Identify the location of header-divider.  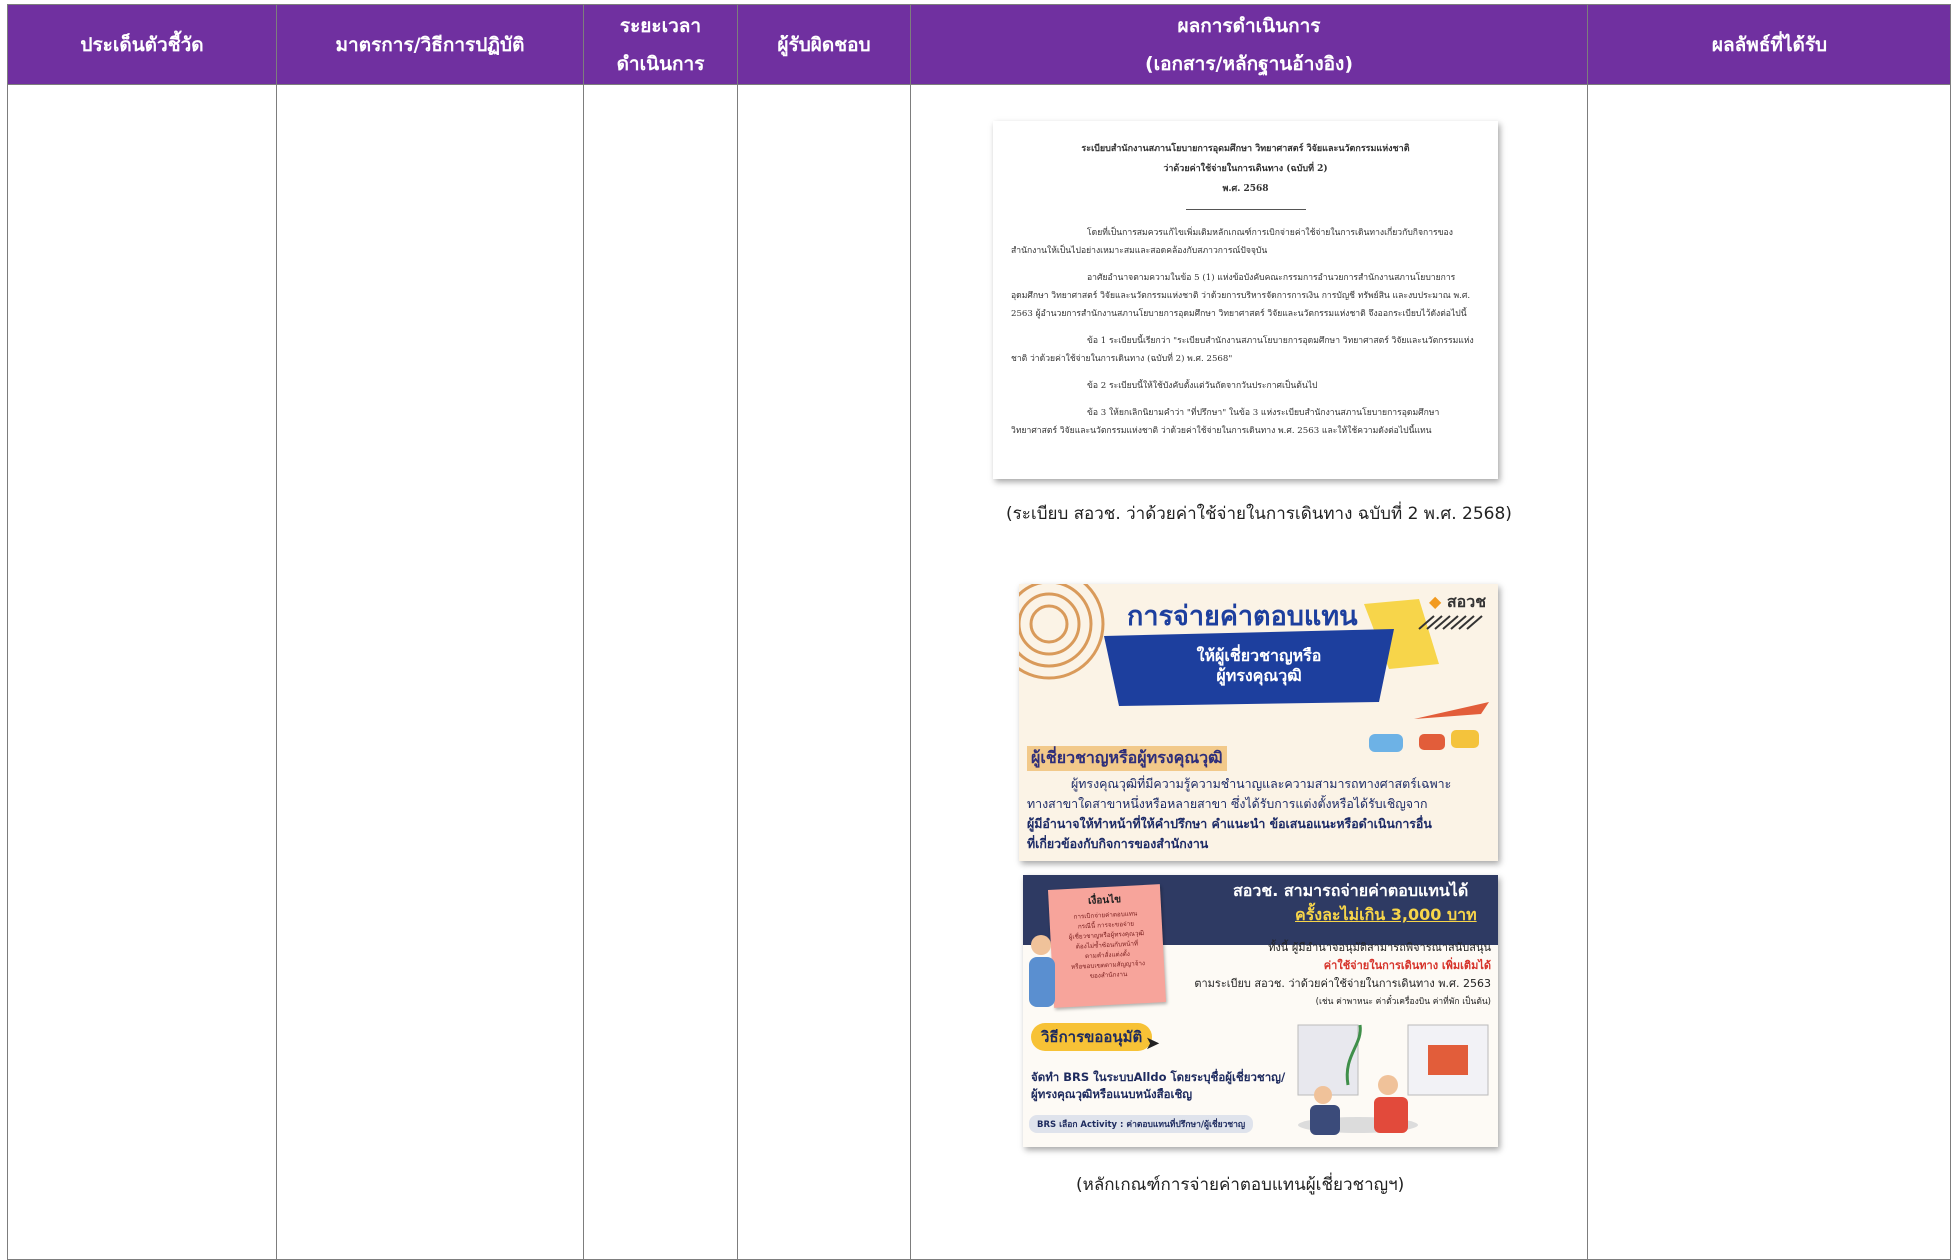
(979, 84).